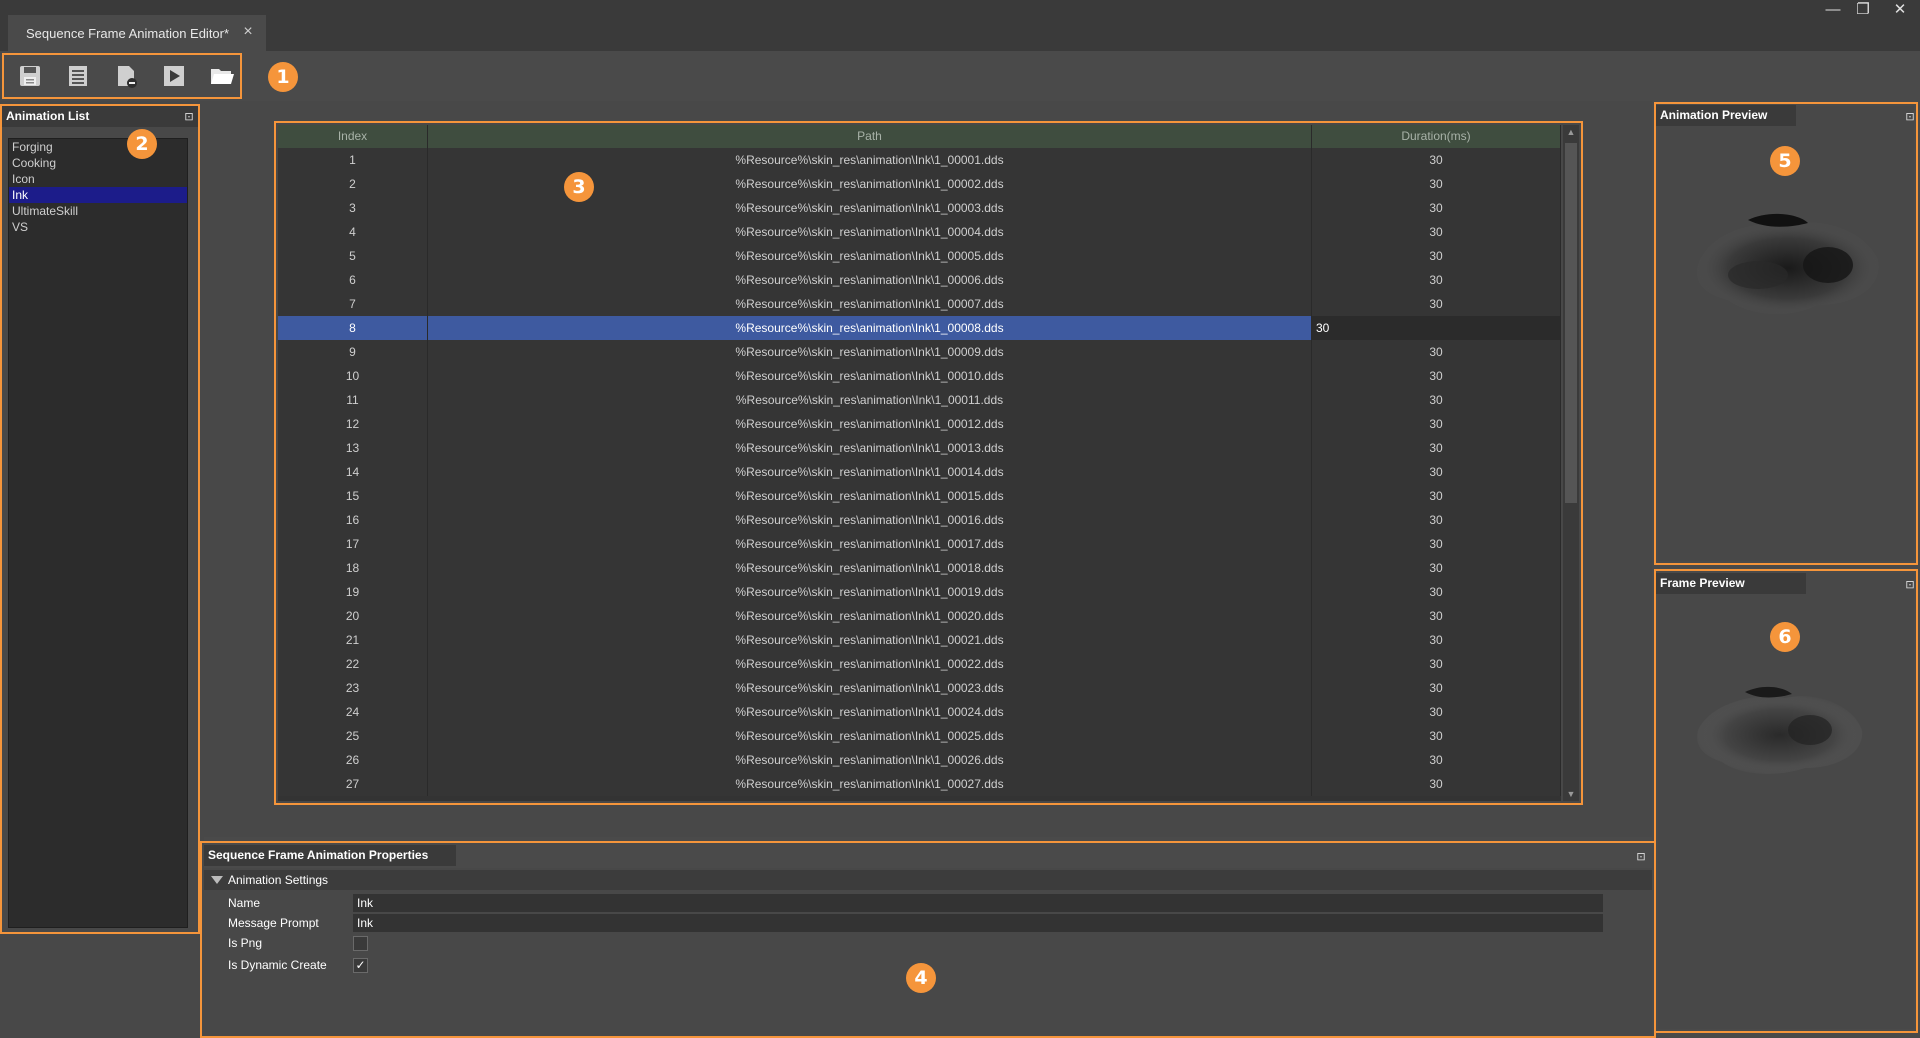 This screenshot has height=1038, width=1920. What do you see at coordinates (1863, 11) in the screenshot?
I see `restore-icon: ❐` at bounding box center [1863, 11].